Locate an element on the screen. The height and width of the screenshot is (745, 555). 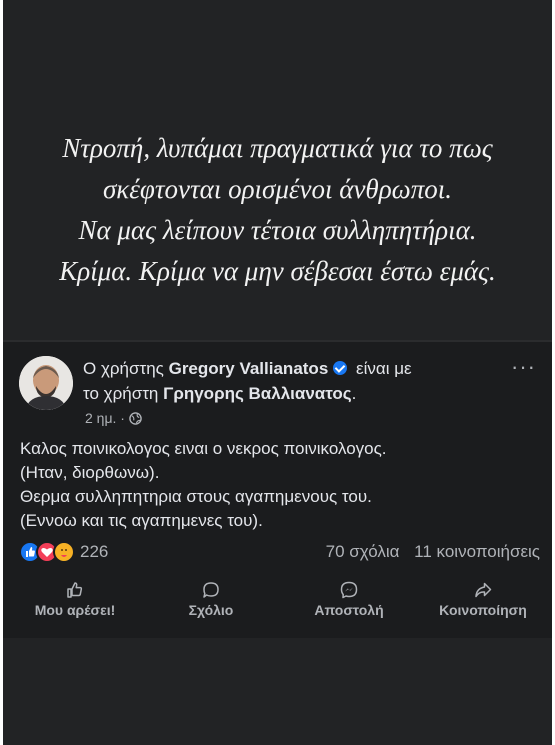
tagged-user: Γρηγορης Βαλλιανατος is located at coordinates (257, 393).